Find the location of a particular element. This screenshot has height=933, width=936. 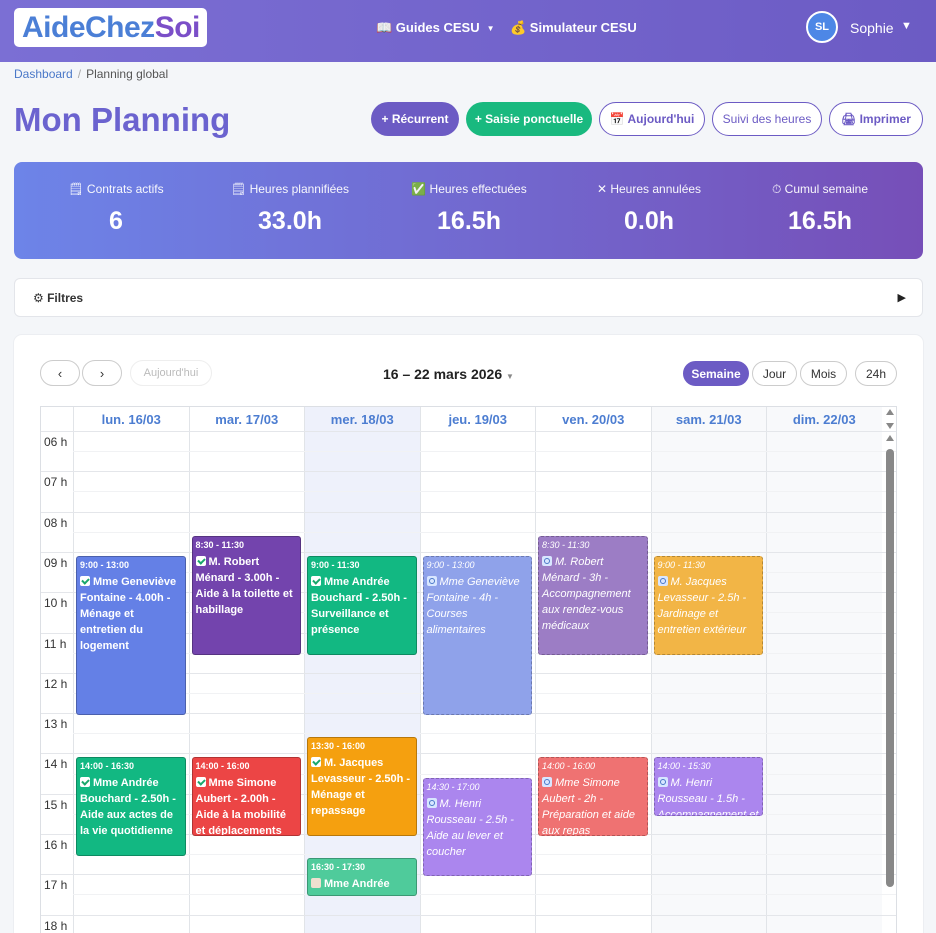

day-header: mar. 17/03 is located at coordinates (247, 419).